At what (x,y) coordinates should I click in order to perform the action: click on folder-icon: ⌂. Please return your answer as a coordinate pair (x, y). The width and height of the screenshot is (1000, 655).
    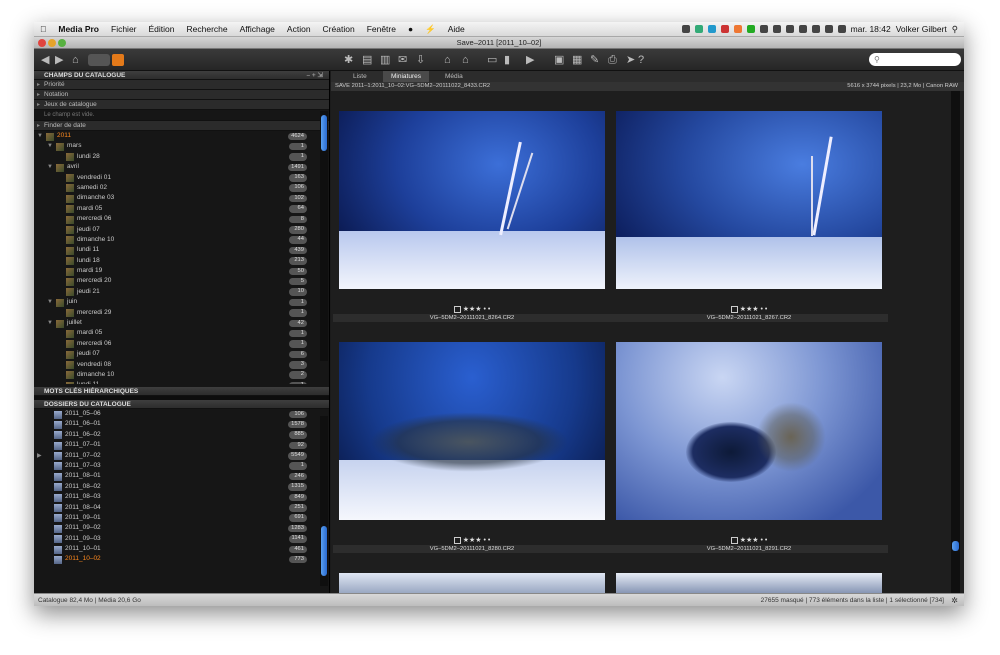
    Looking at the image, I should click on (447, 60).